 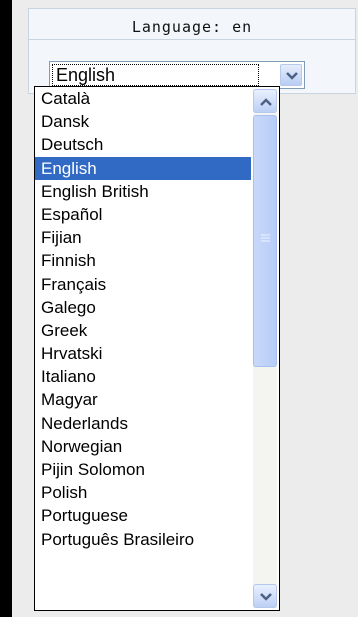 What do you see at coordinates (143, 469) in the screenshot?
I see `language-option: Pijin Solomon` at bounding box center [143, 469].